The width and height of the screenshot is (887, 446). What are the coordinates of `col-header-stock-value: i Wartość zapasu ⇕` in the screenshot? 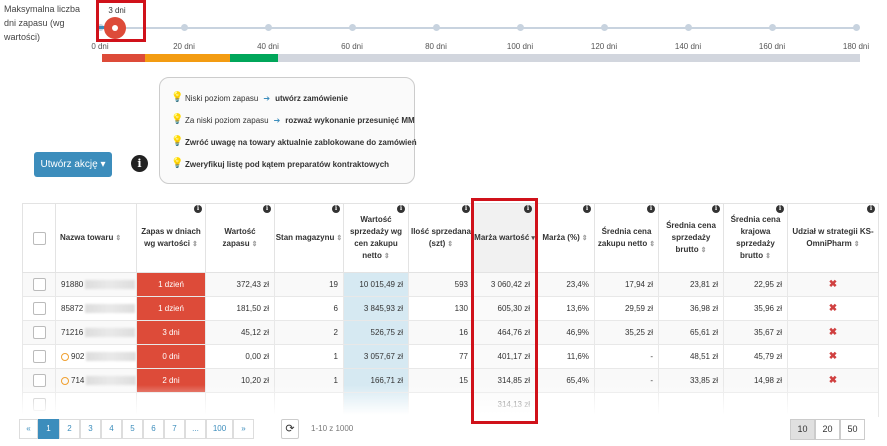 It's located at (240, 238).